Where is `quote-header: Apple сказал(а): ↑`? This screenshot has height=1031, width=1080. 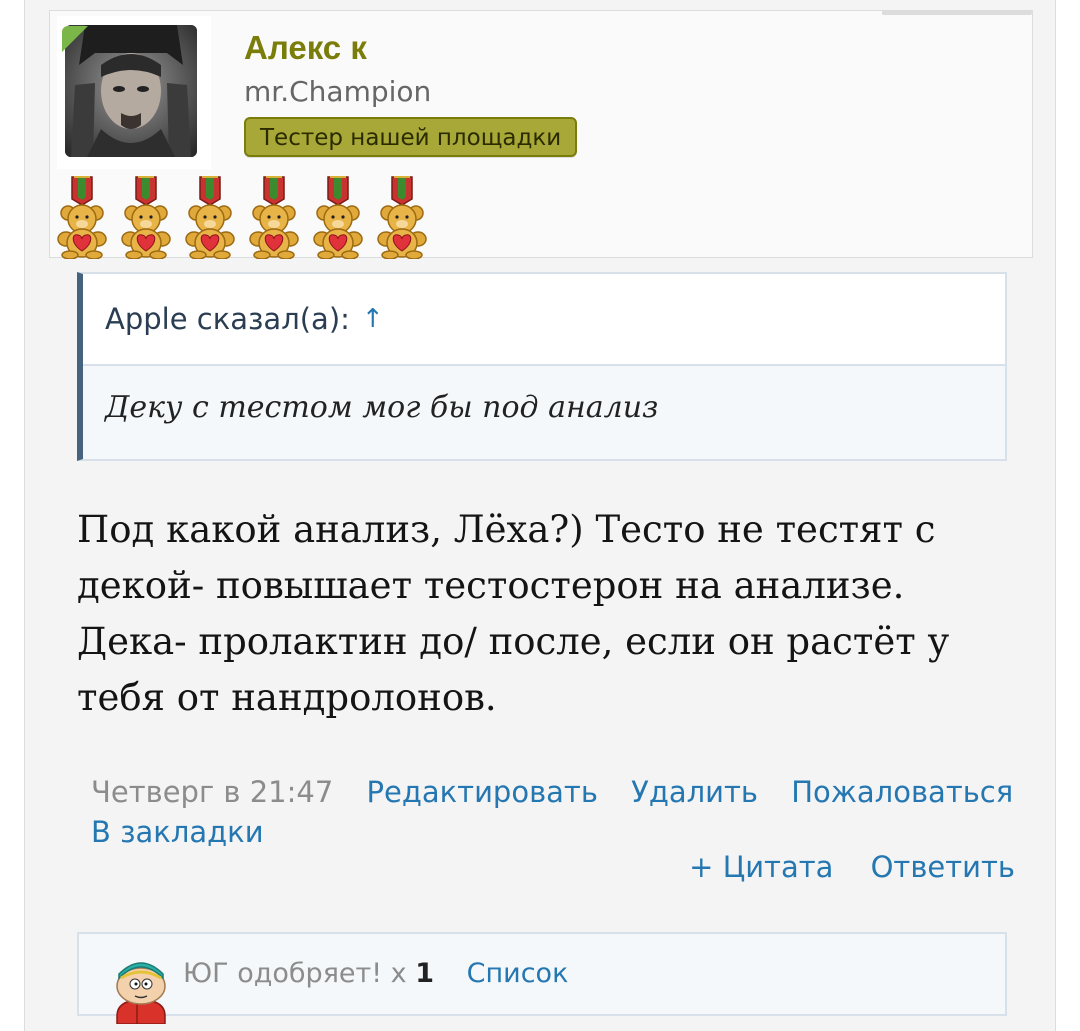
quote-header: Apple сказал(а): ↑ is located at coordinates (544, 320).